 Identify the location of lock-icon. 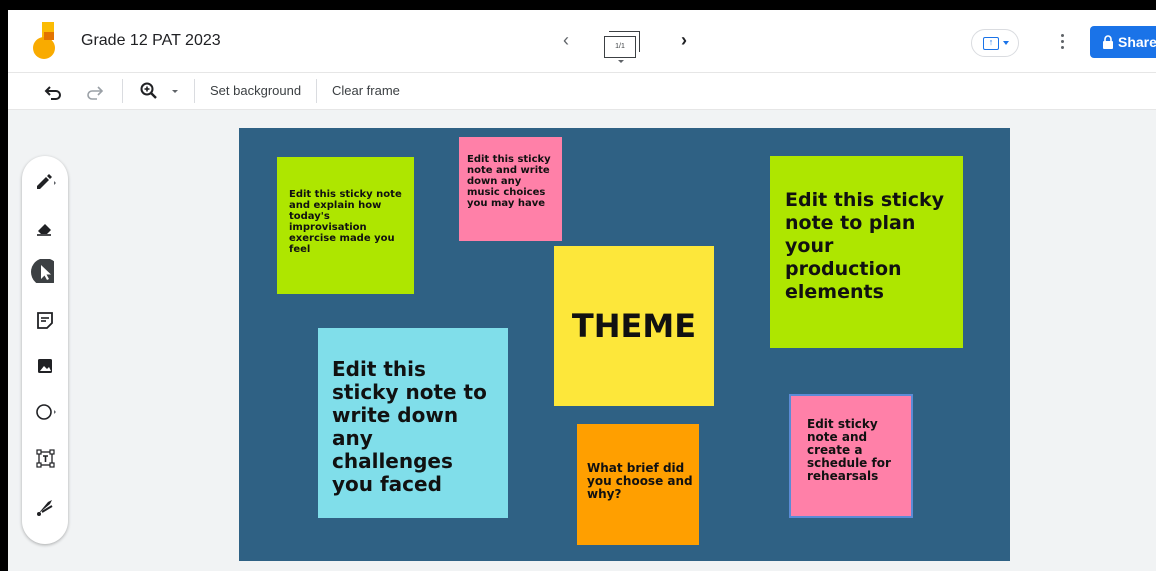
(1108, 42).